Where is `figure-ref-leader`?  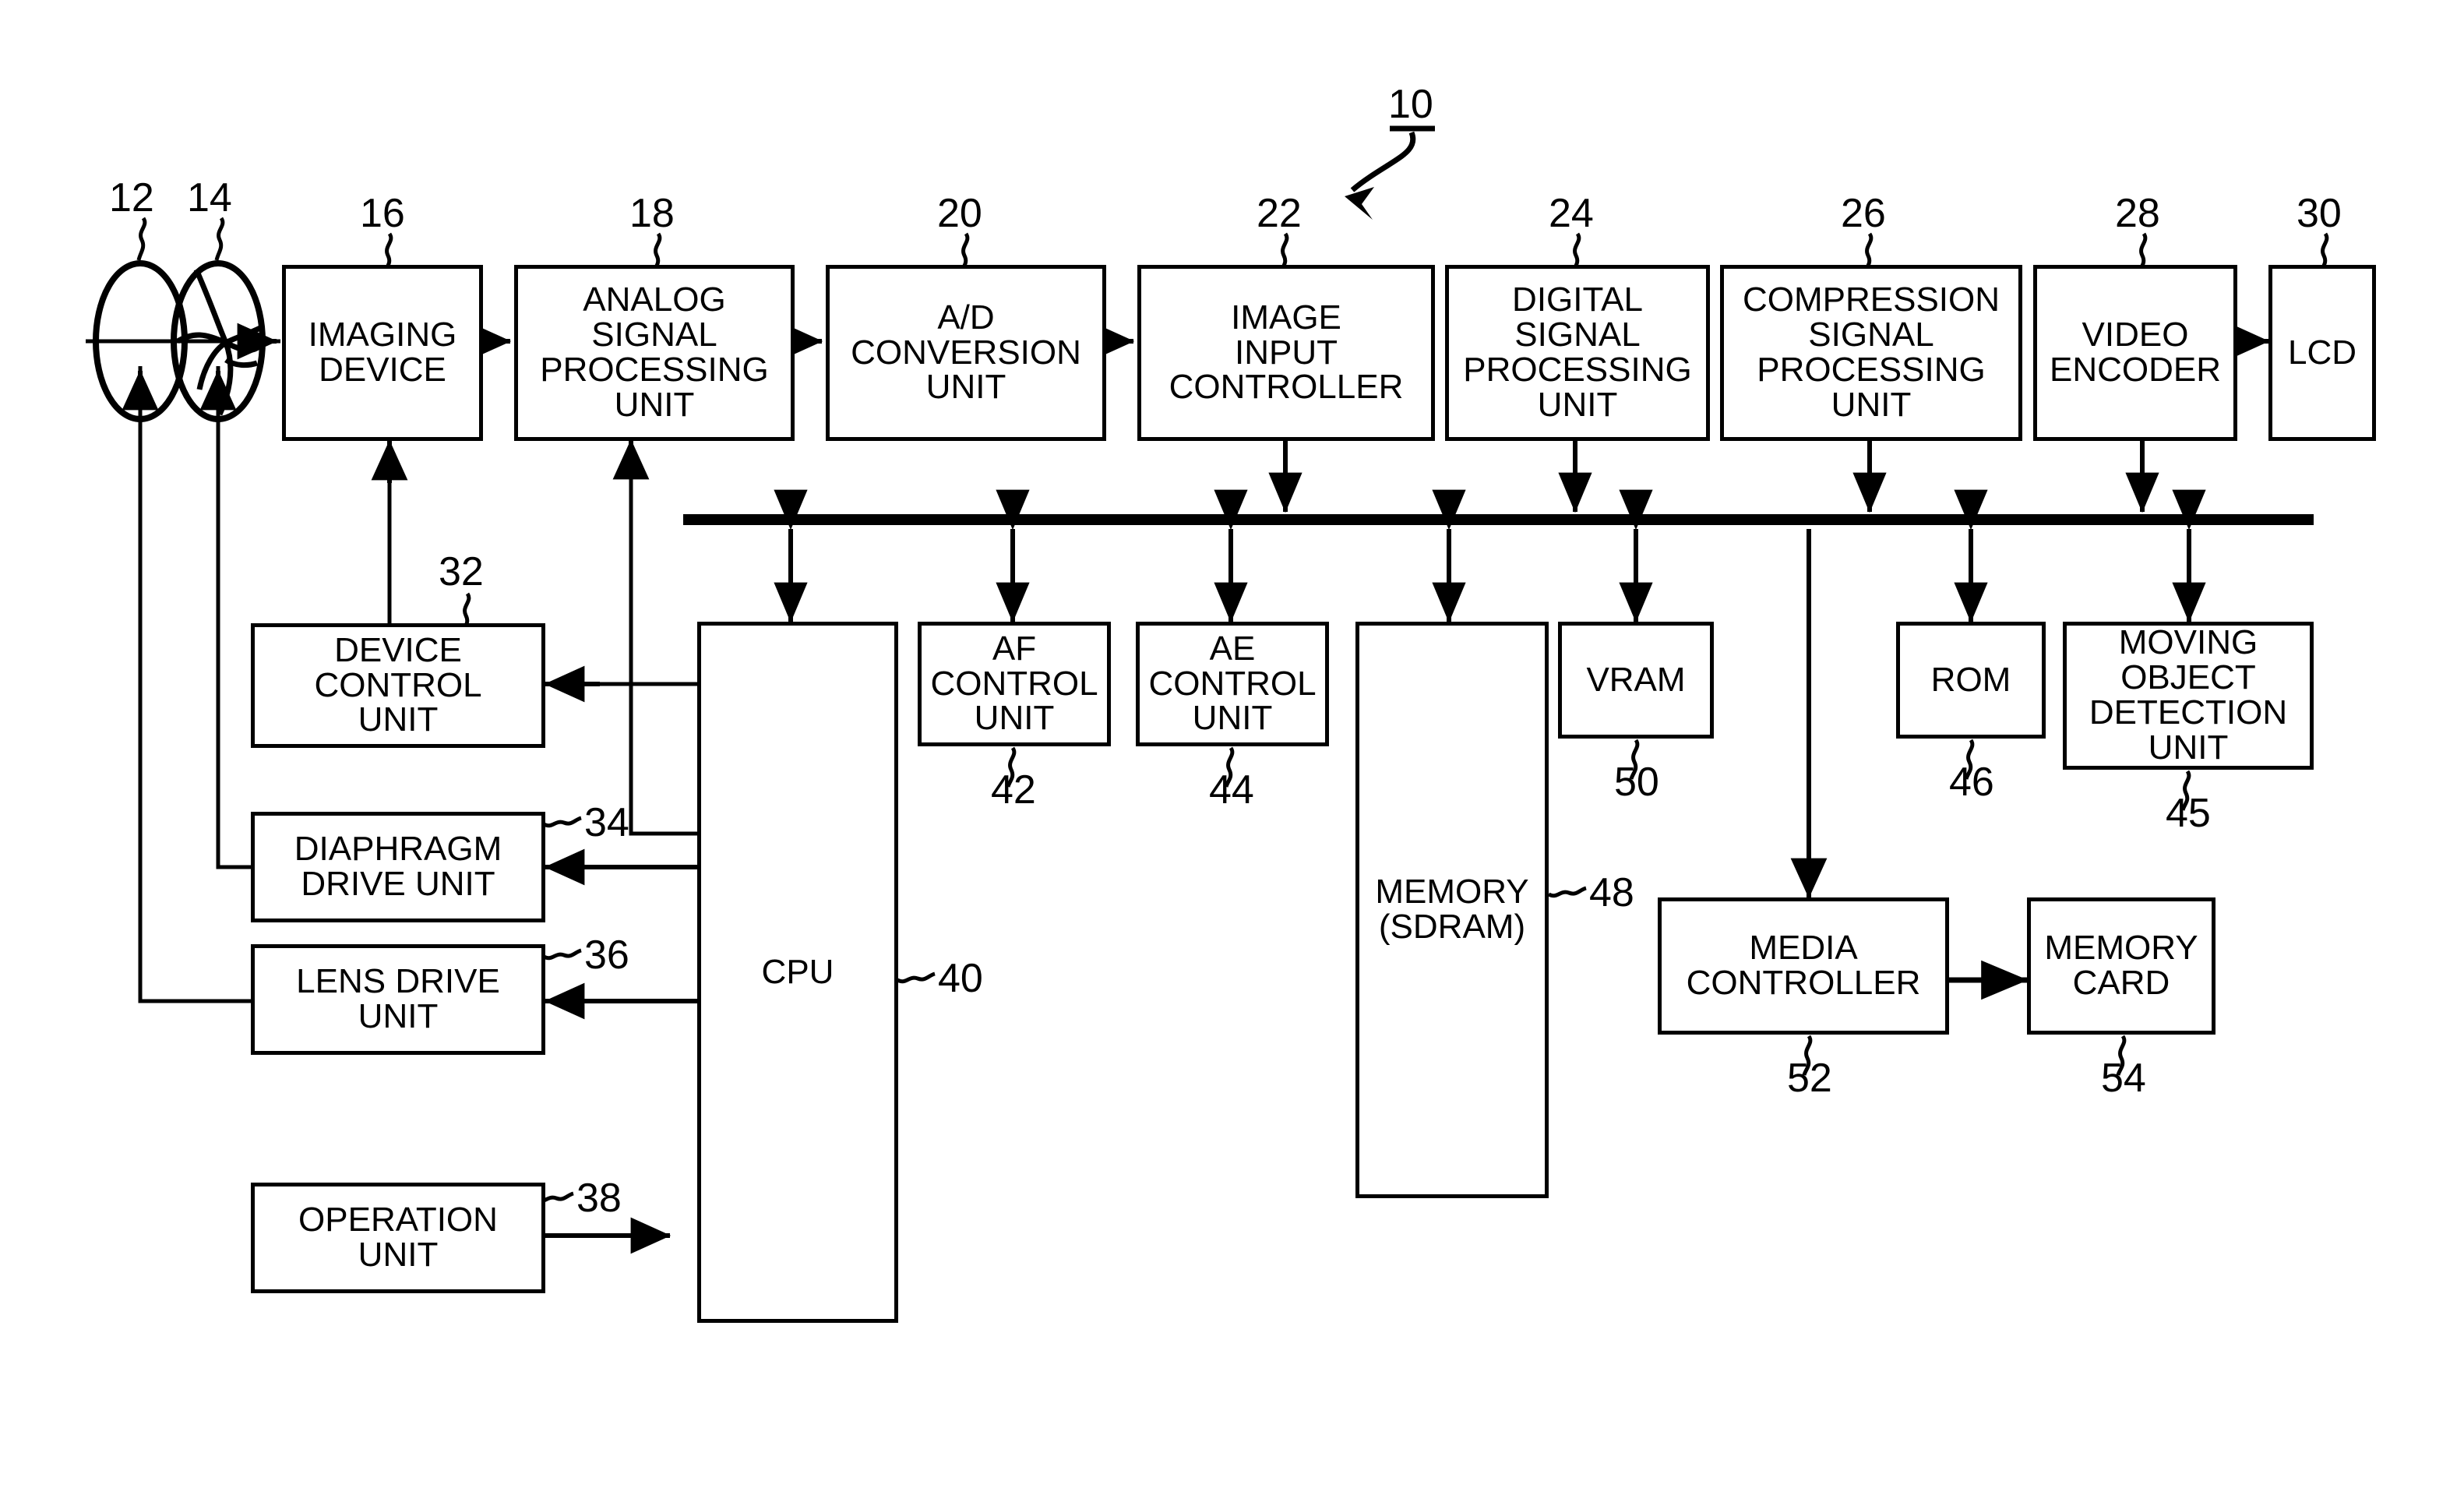 figure-ref-leader is located at coordinates (1390, 172).